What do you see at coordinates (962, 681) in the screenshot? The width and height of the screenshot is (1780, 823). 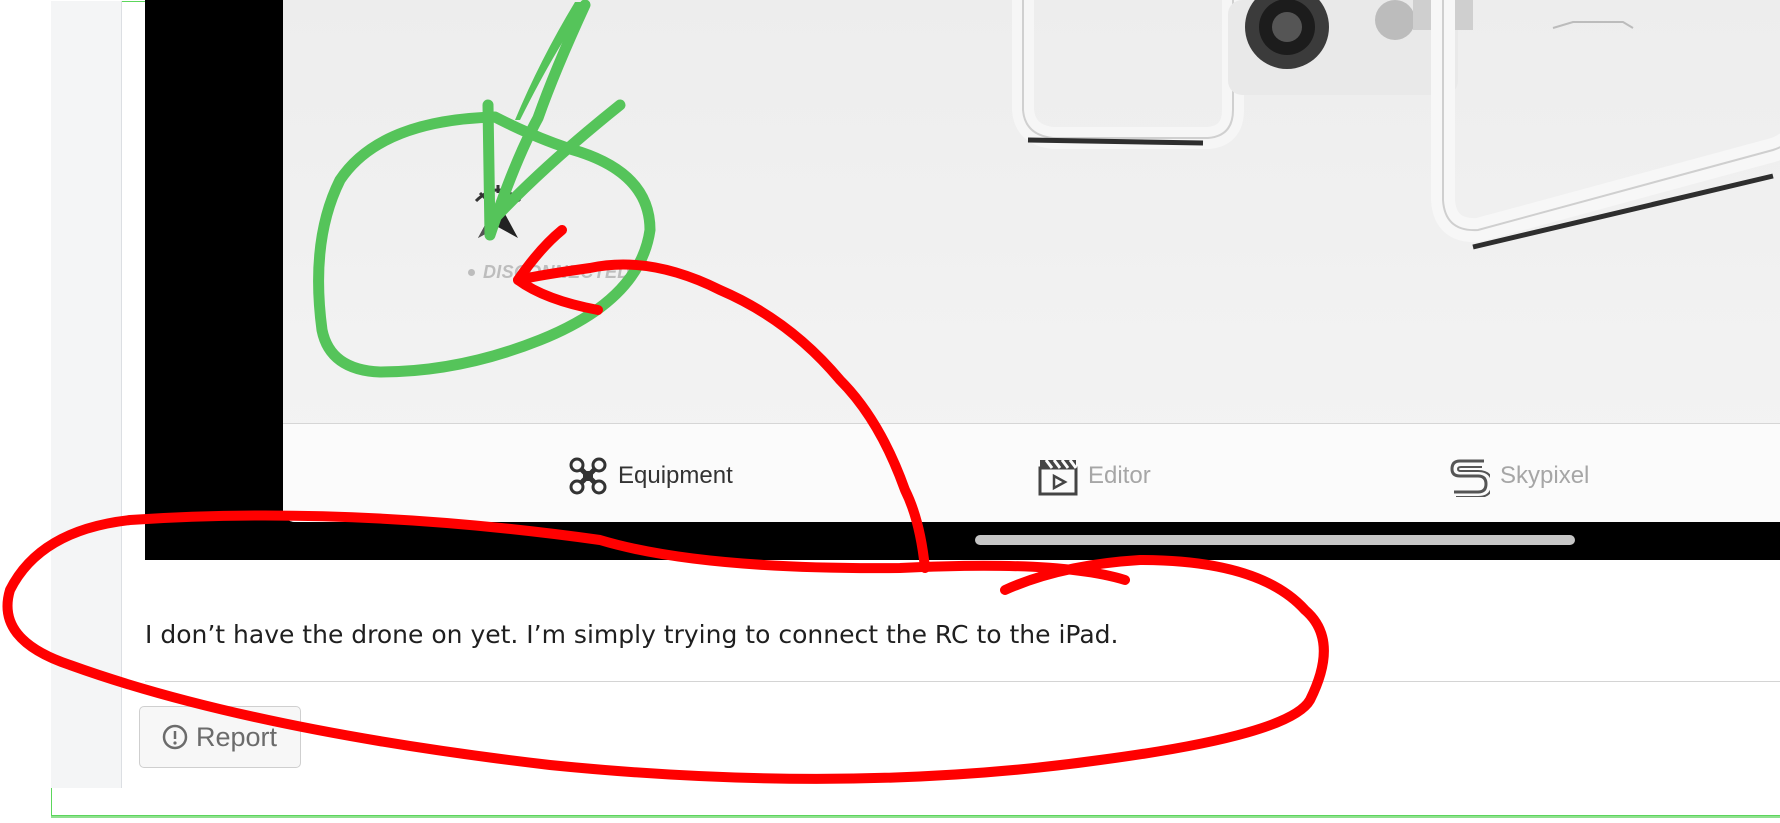 I see `post-divider` at bounding box center [962, 681].